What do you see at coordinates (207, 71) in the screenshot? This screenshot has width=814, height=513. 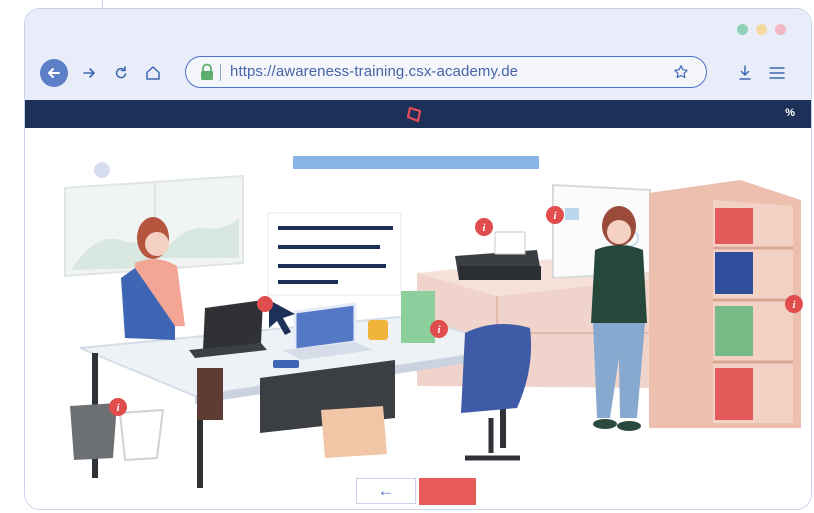 I see `lock-icon` at bounding box center [207, 71].